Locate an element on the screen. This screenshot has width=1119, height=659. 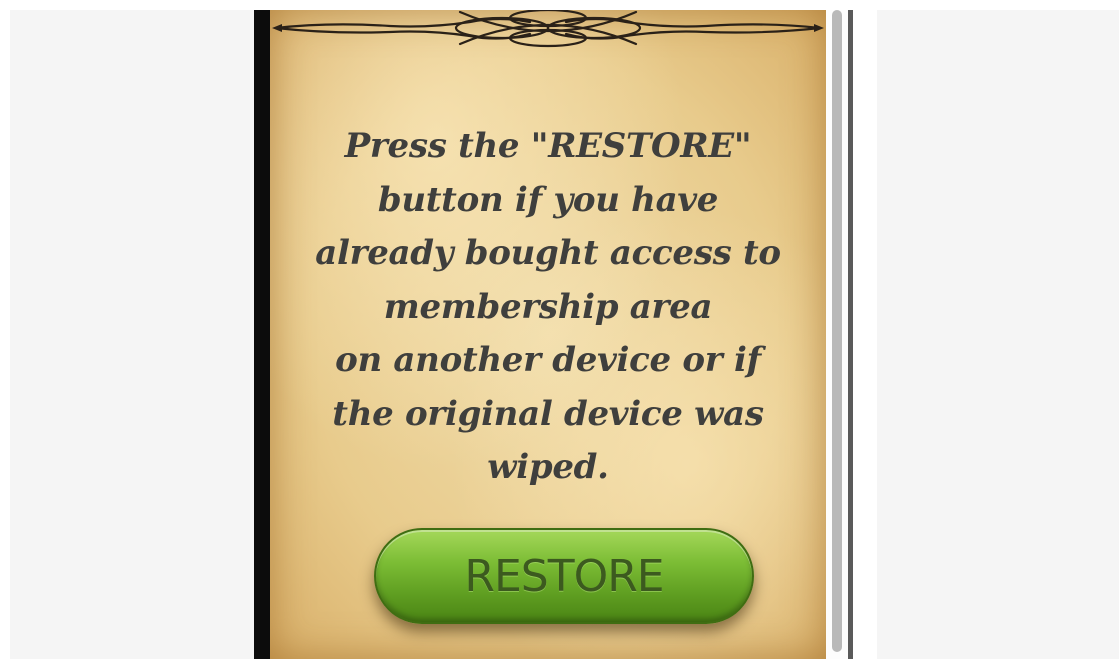
scrollbar-track is located at coordinates (837, 334).